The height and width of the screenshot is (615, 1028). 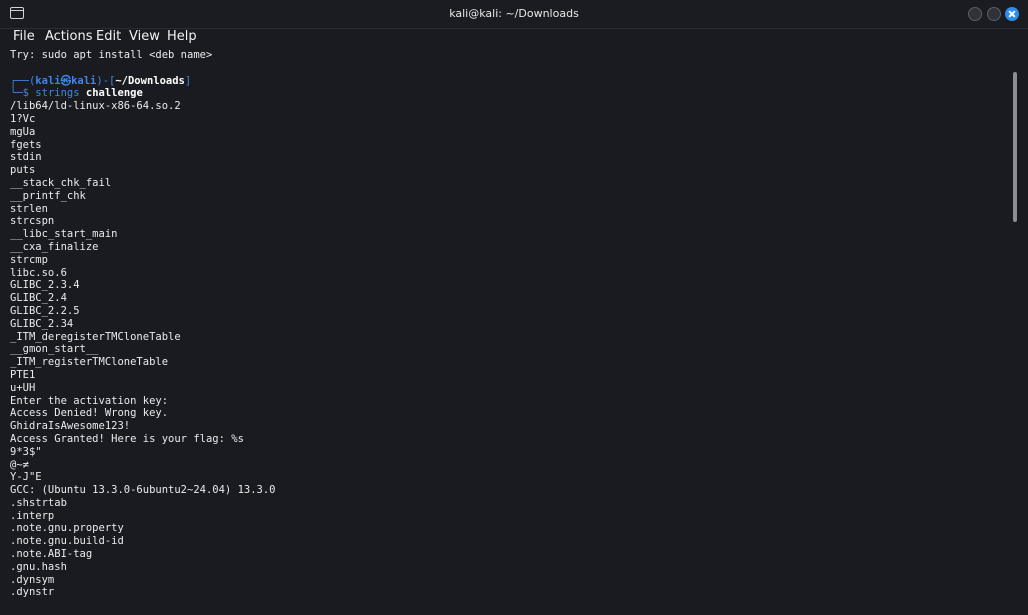 I want to click on prompt-bracket: )-[, so click(x=106, y=80).